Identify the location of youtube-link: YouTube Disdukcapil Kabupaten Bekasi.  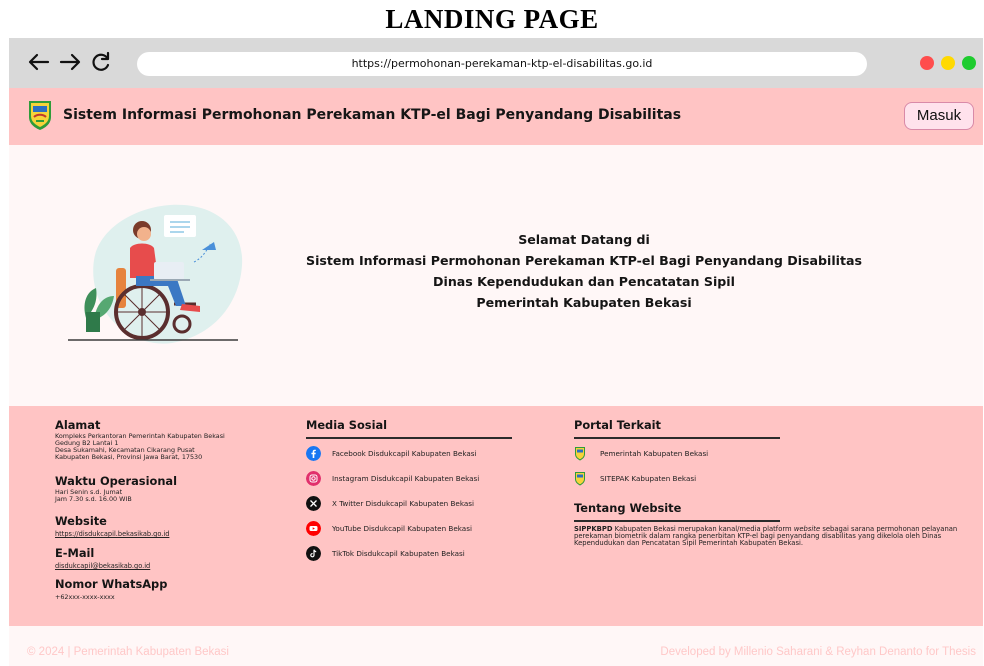
(389, 528).